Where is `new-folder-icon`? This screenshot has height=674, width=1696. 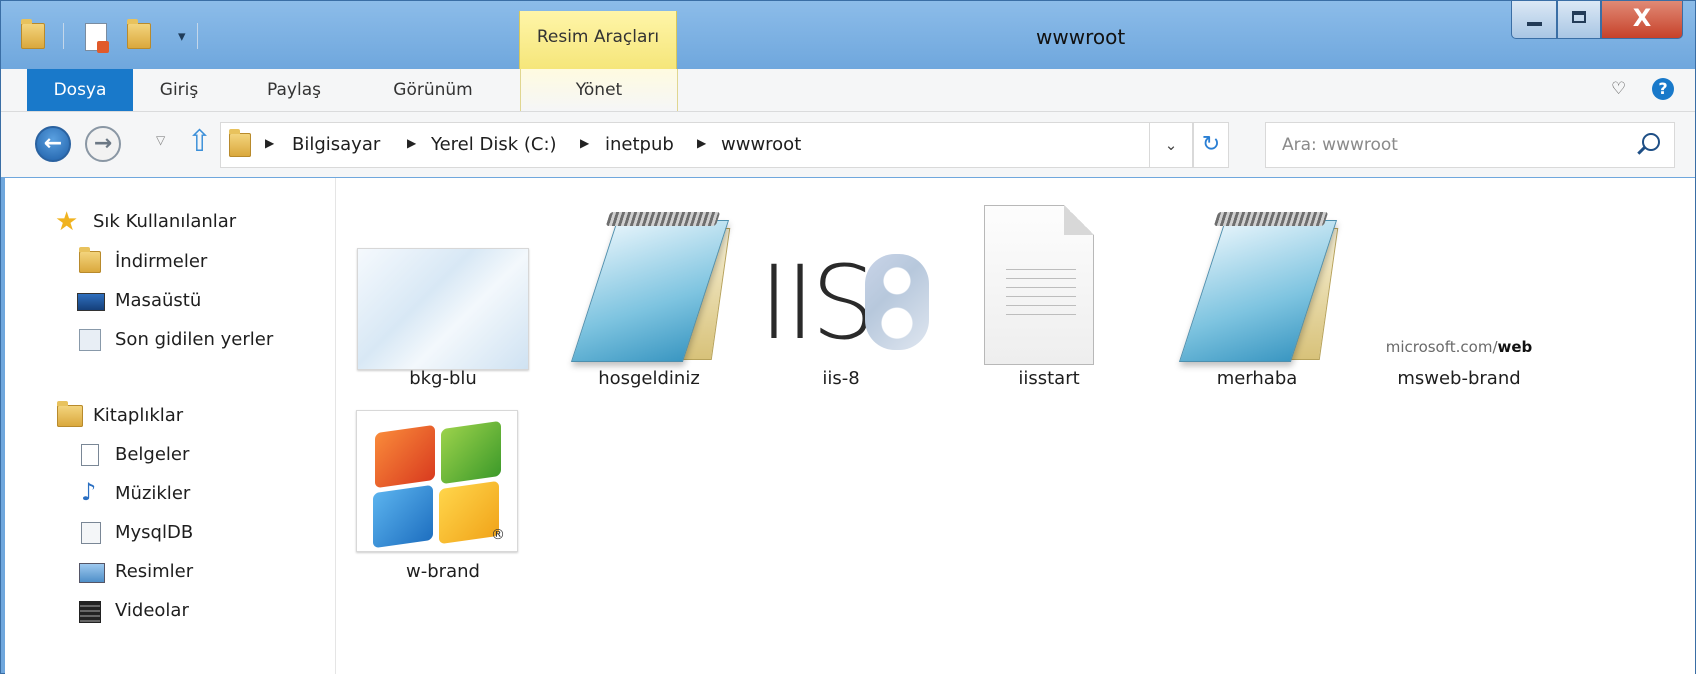
new-folder-icon is located at coordinates (139, 34).